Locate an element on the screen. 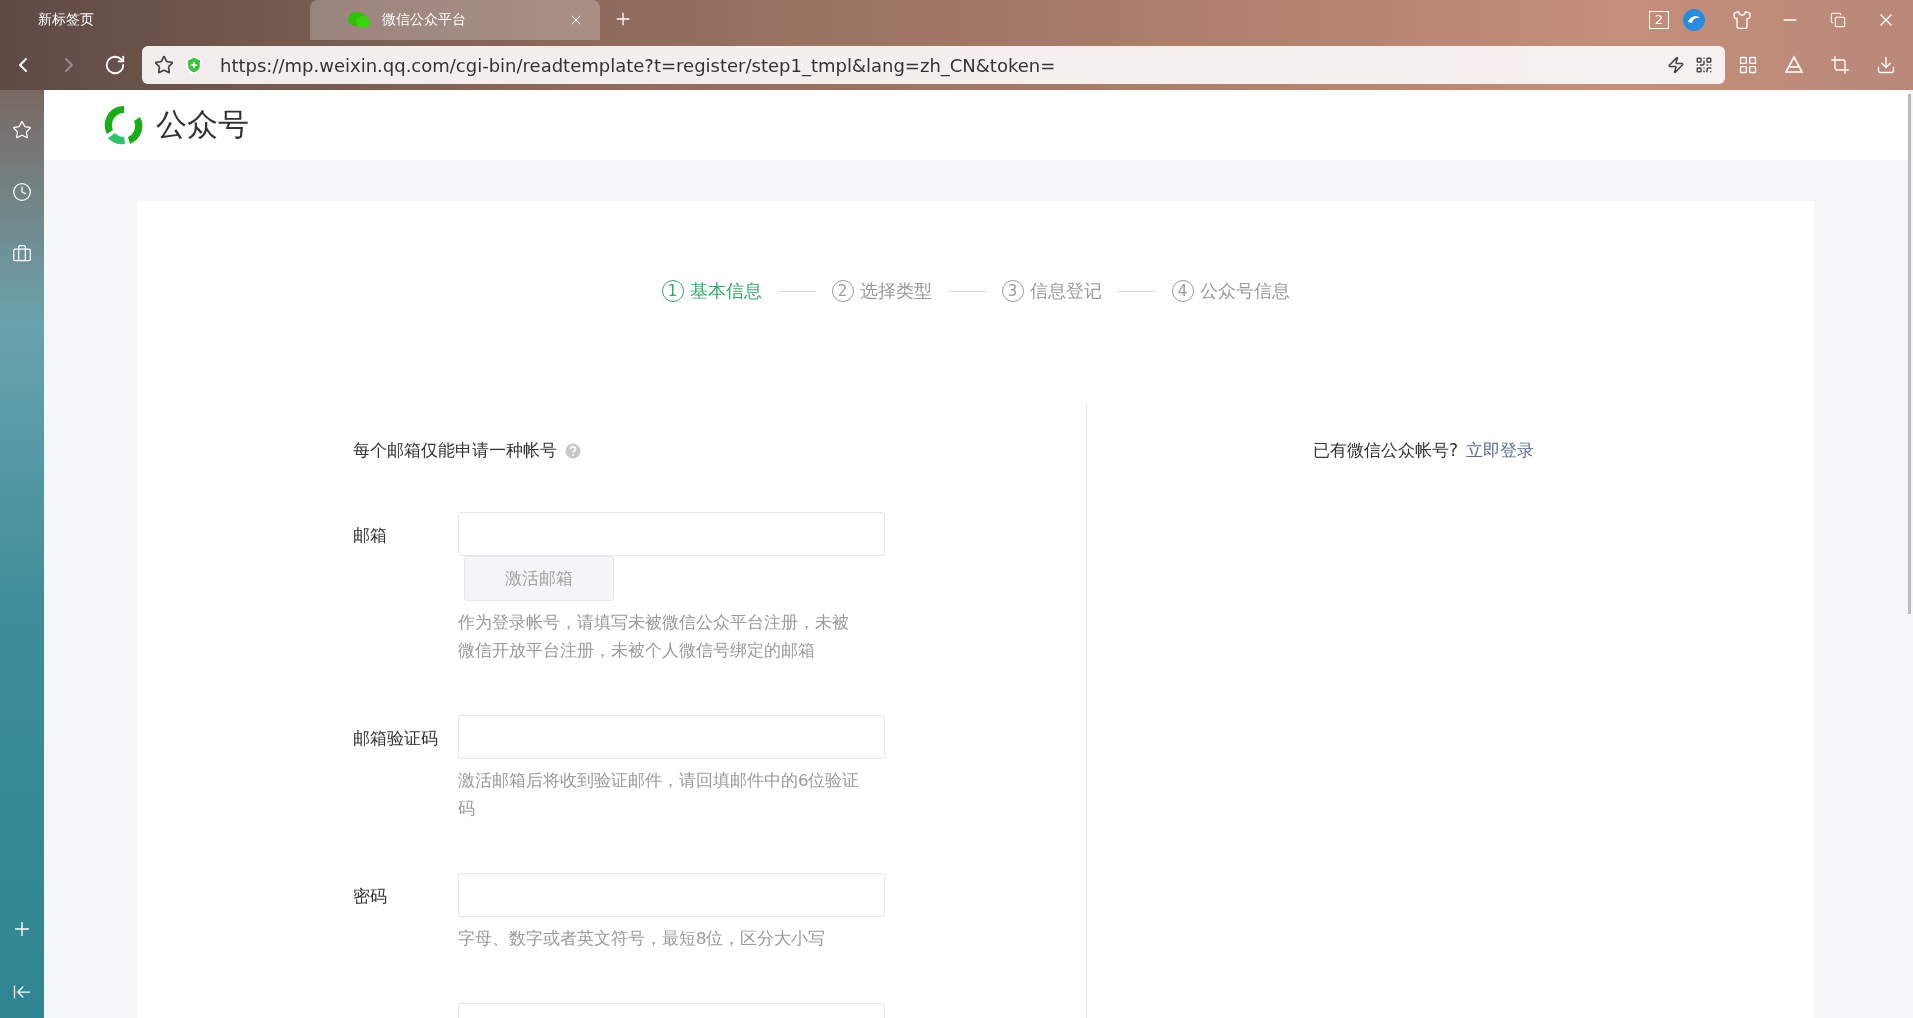 Image resolution: width=1913 pixels, height=1018 pixels. field-label: 邮箱 is located at coordinates (370, 535).